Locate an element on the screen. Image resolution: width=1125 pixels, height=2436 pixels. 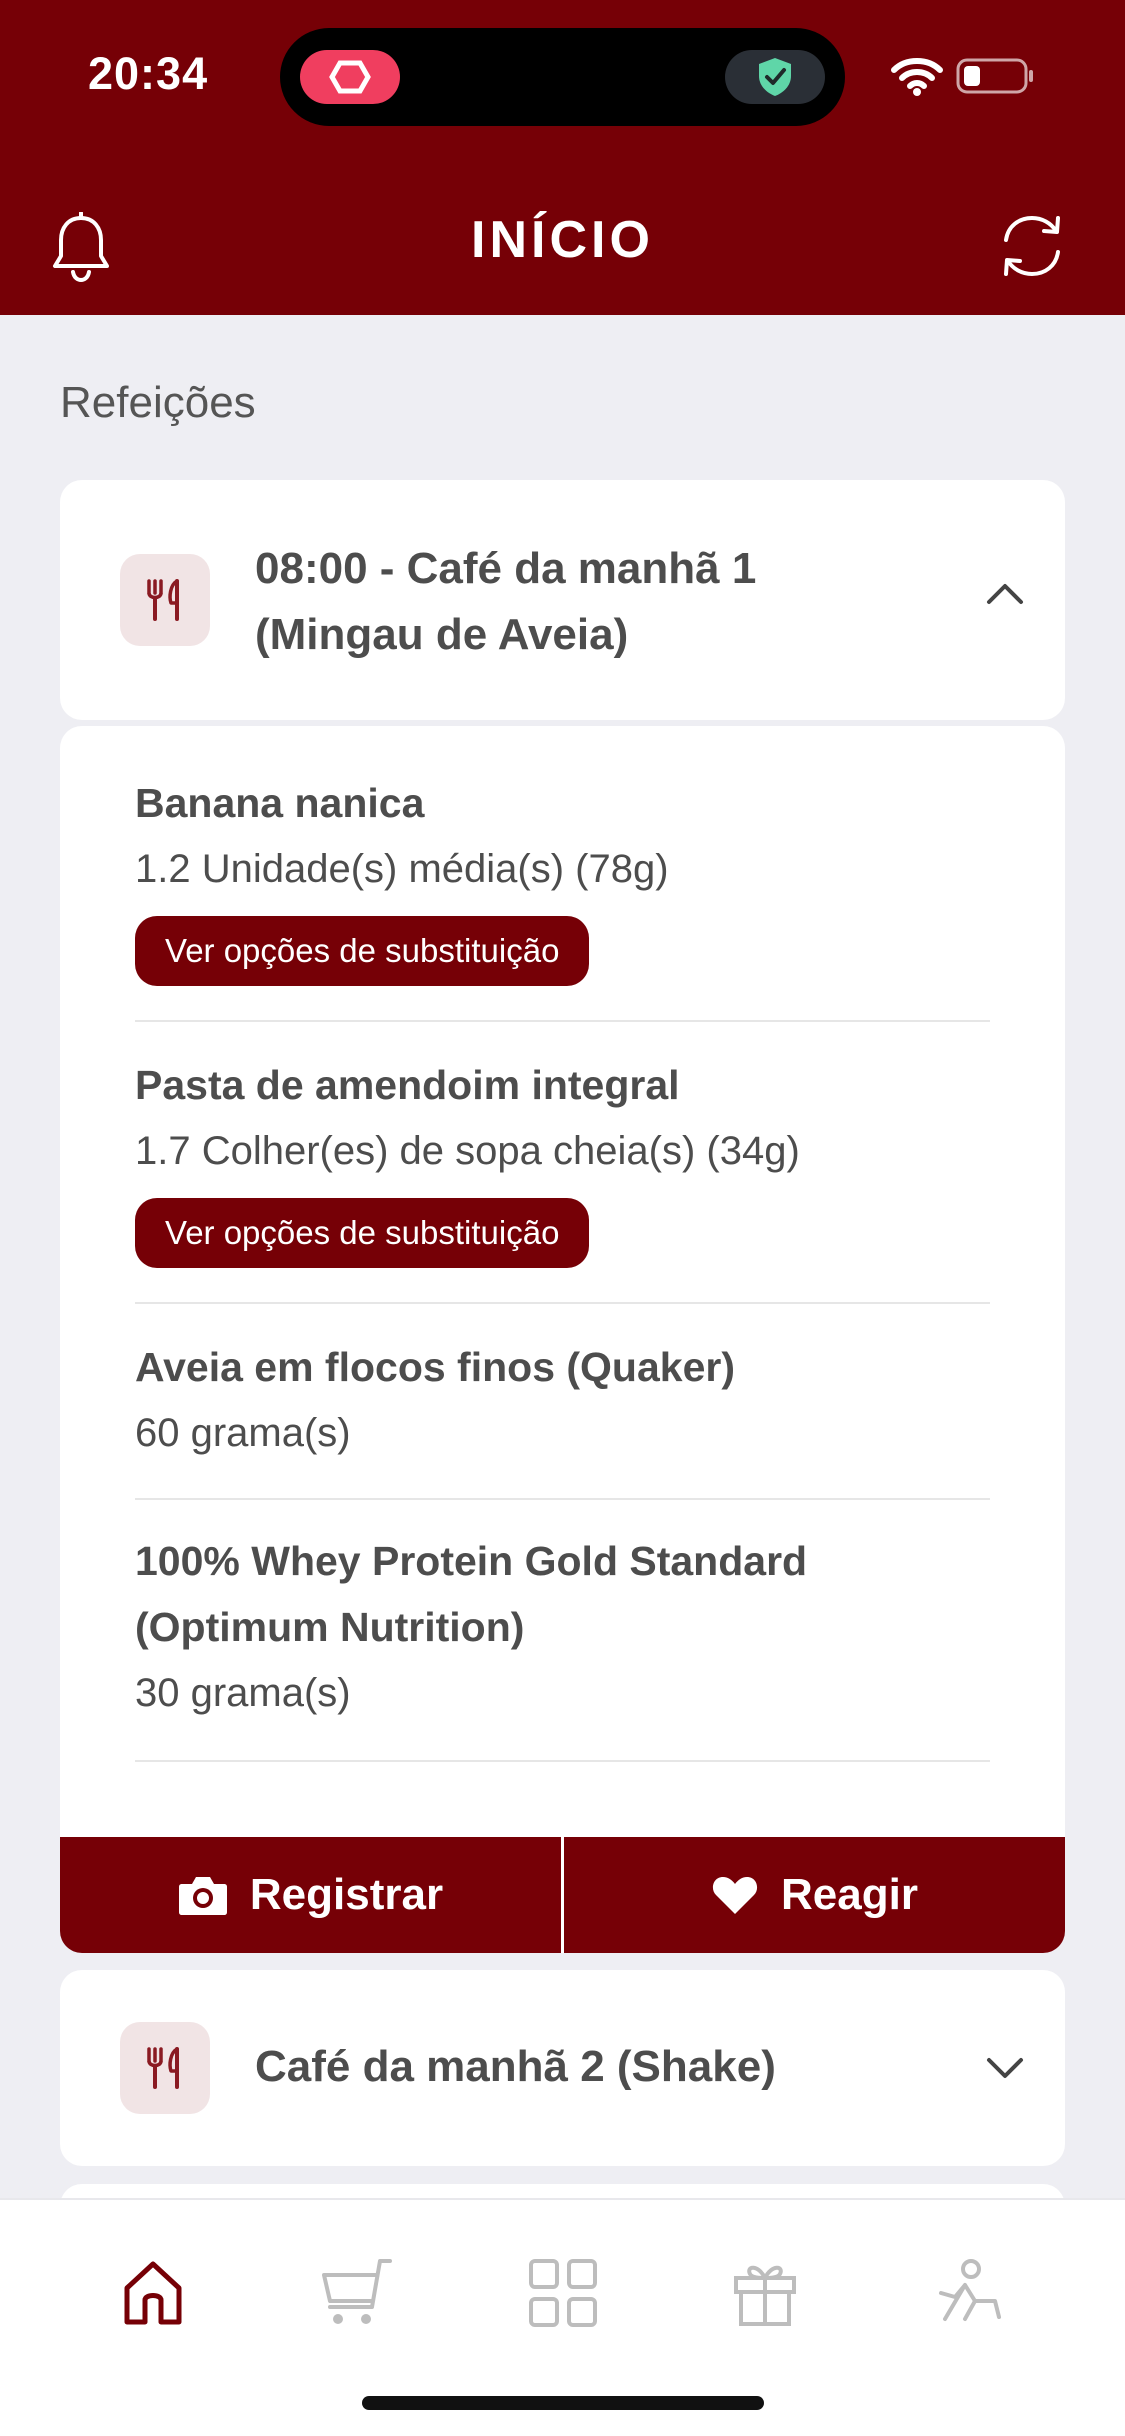
food-quantity: 1.2 Unidade(s) média(s) (78g) is located at coordinates (402, 869).